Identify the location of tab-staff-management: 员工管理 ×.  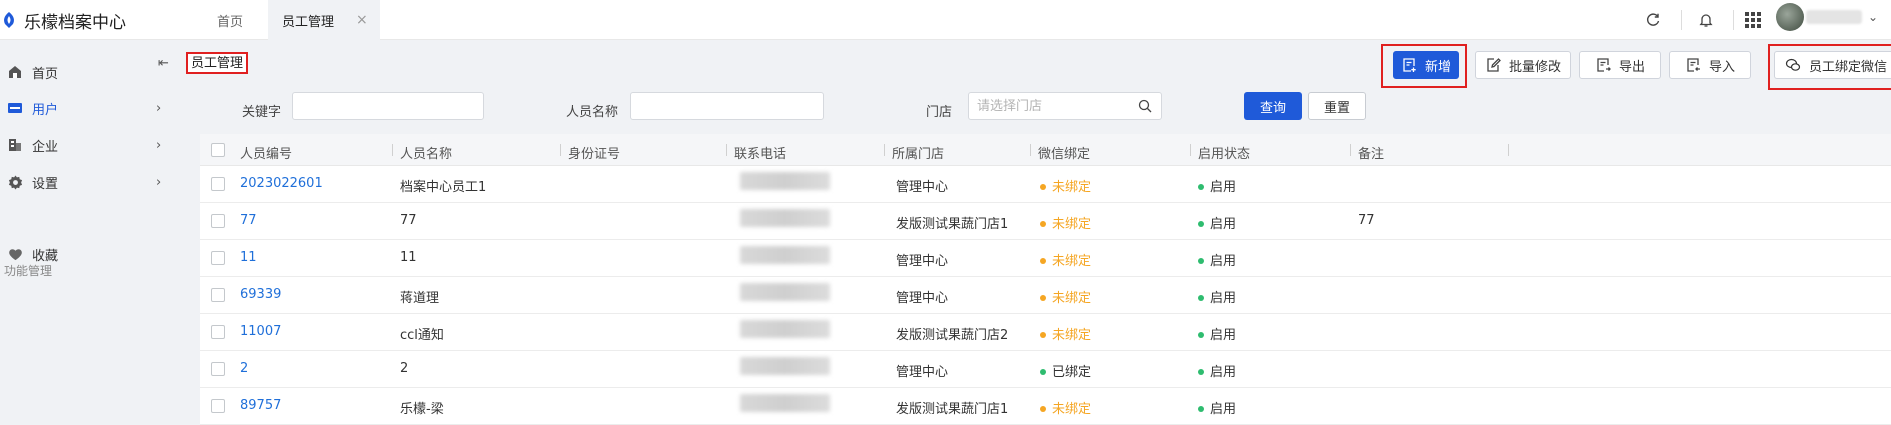
(324, 20).